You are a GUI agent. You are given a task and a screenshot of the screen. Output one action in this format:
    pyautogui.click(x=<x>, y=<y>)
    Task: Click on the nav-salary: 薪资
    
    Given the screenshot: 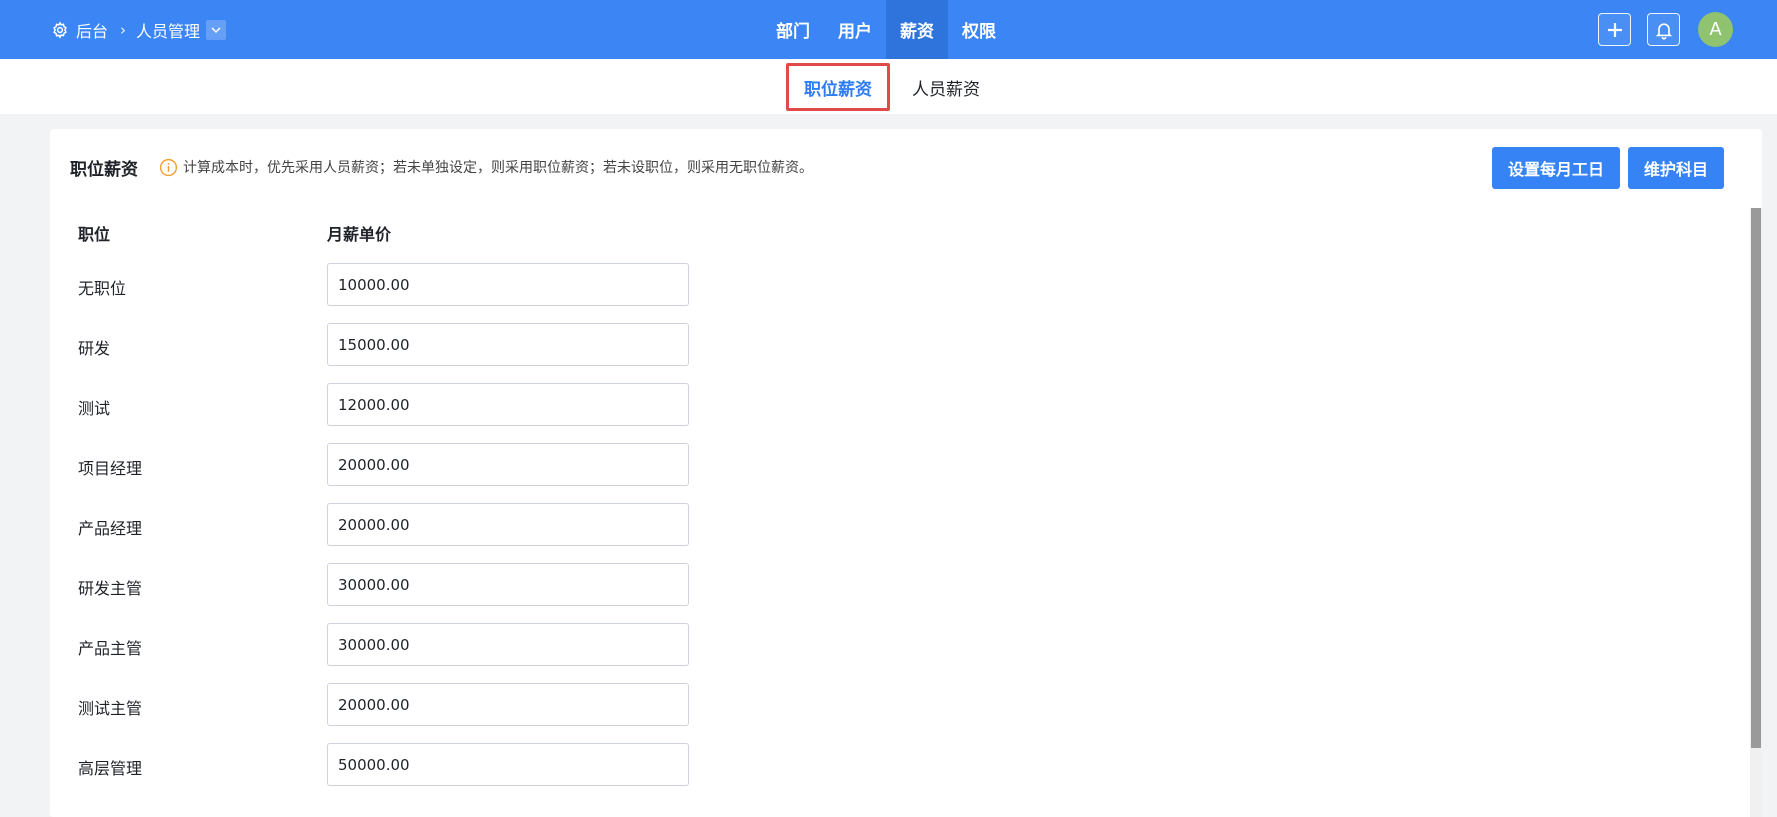 What is the action you would take?
    pyautogui.click(x=917, y=29)
    